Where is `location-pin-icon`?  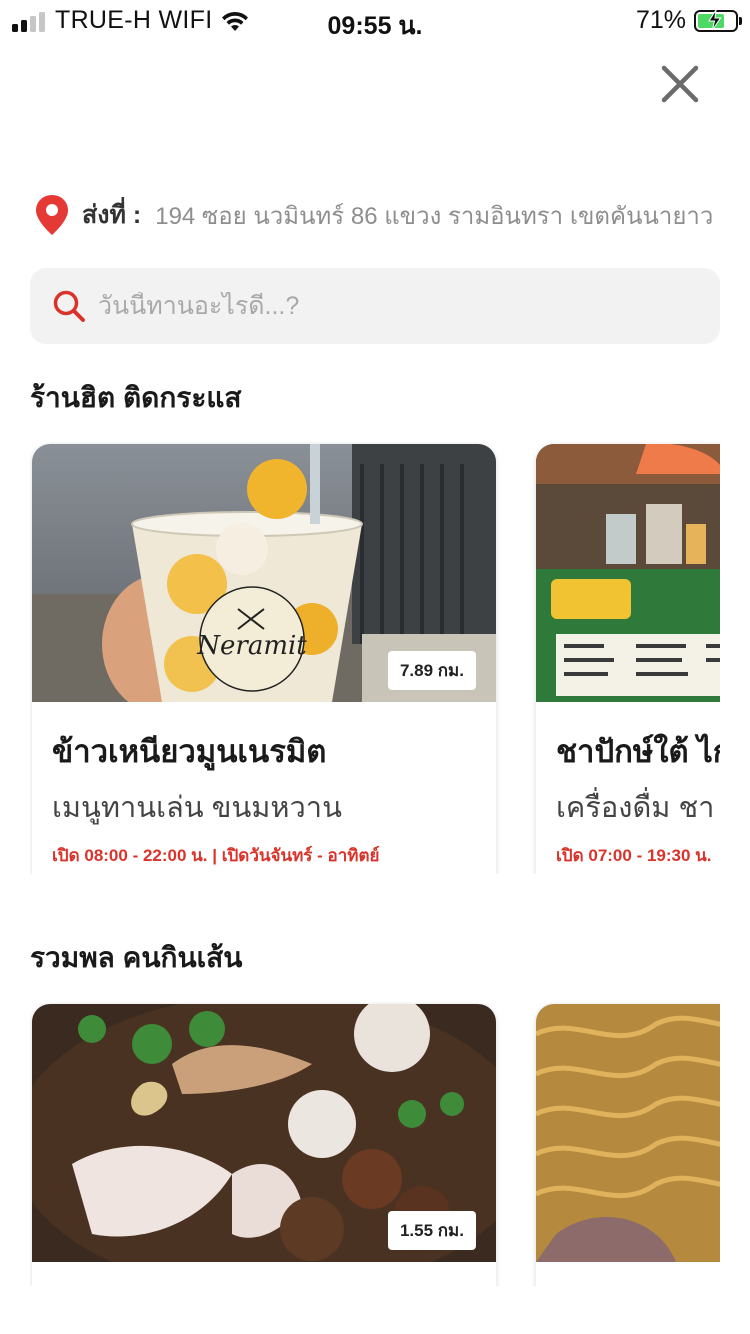 location-pin-icon is located at coordinates (52, 215).